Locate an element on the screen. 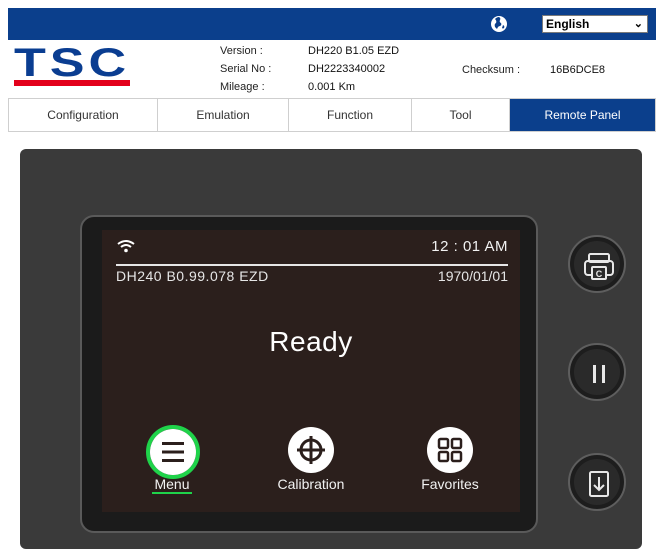  calibration-button is located at coordinates (311, 450).